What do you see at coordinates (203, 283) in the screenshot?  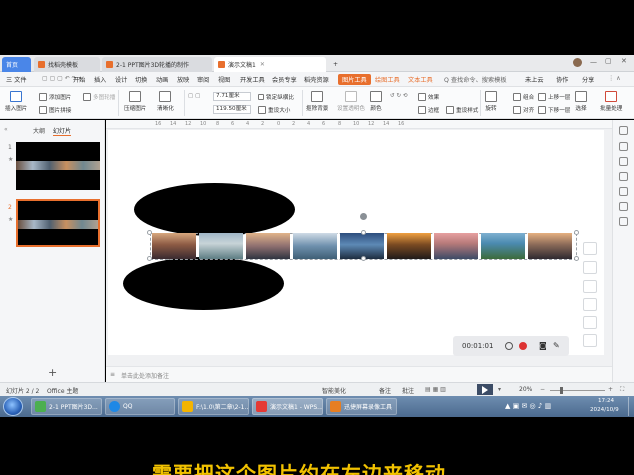 I see `ellipse-shape-bottom` at bounding box center [203, 283].